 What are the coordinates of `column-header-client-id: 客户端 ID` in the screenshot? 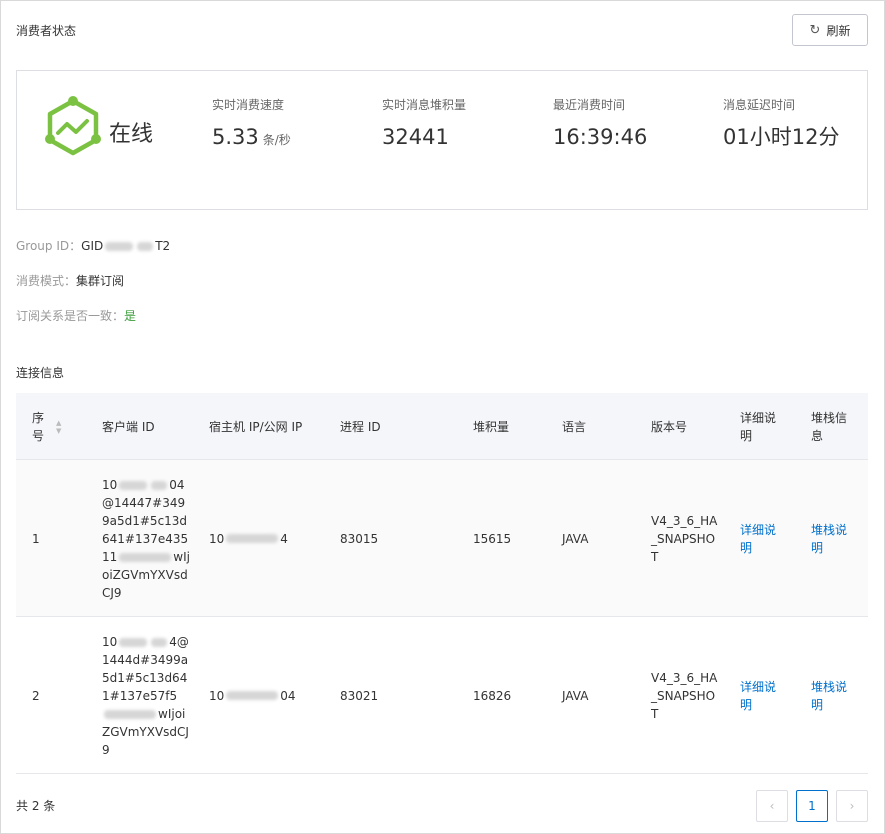 It's located at (128, 426).